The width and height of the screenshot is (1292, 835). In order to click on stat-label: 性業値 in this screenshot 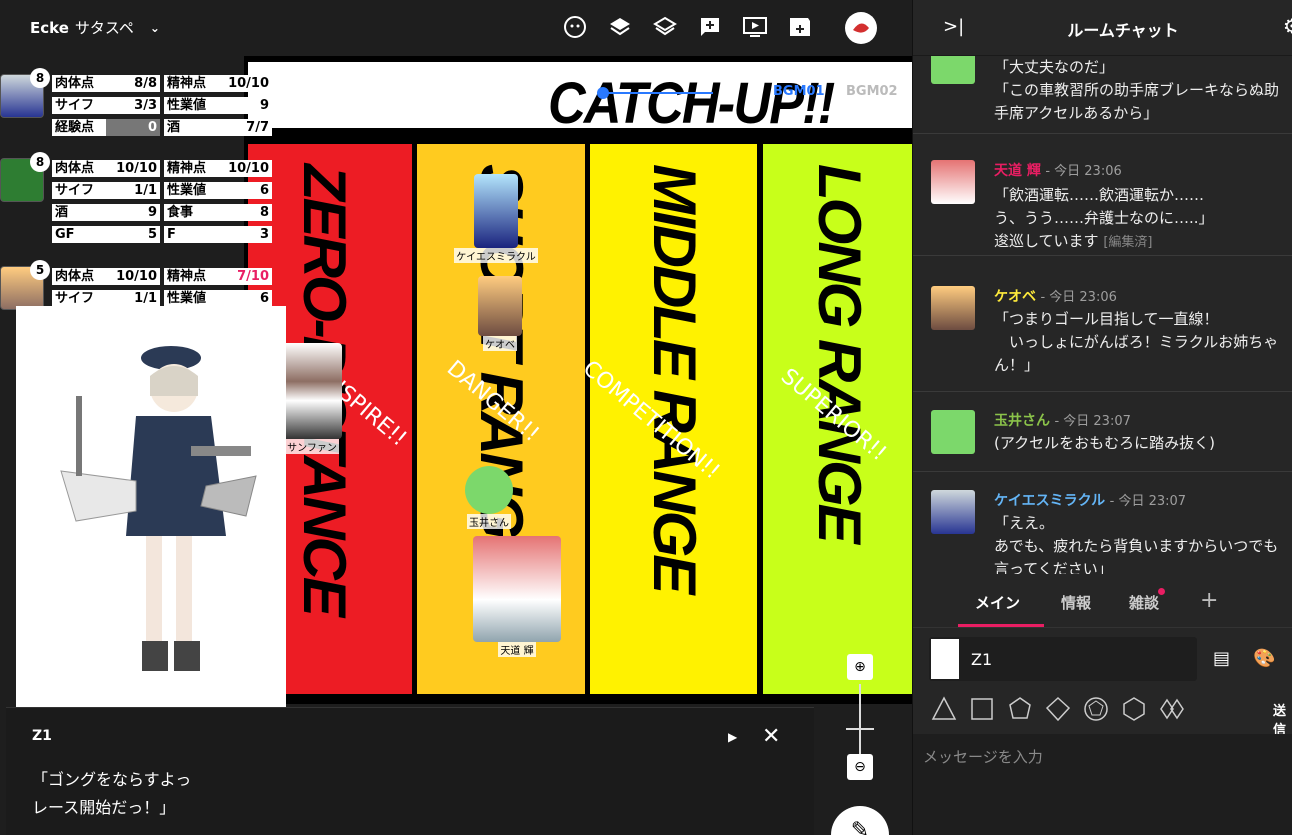, I will do `click(187, 298)`.